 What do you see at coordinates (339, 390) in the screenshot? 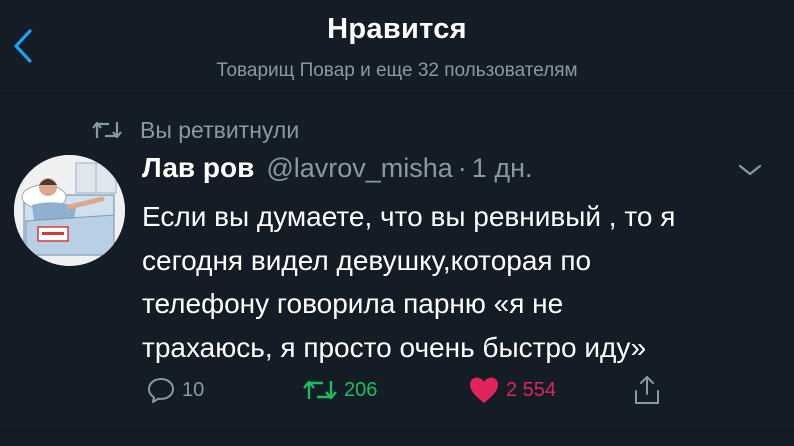
I see `retweet-button: 206` at bounding box center [339, 390].